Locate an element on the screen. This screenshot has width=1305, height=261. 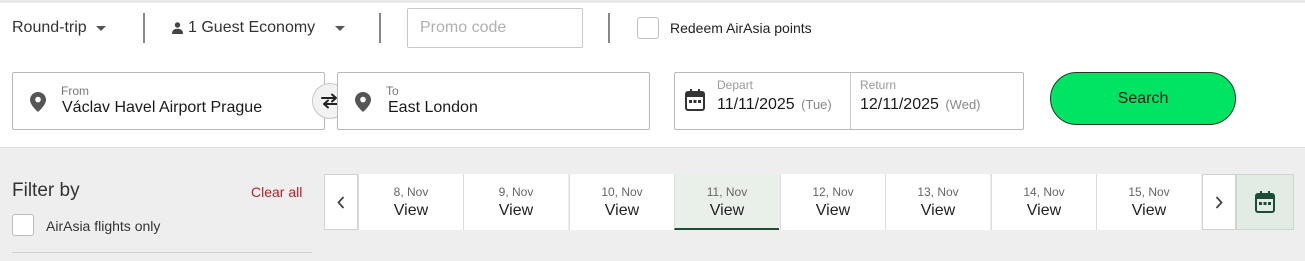
date-cell: 8, Nov View is located at coordinates (410, 202).